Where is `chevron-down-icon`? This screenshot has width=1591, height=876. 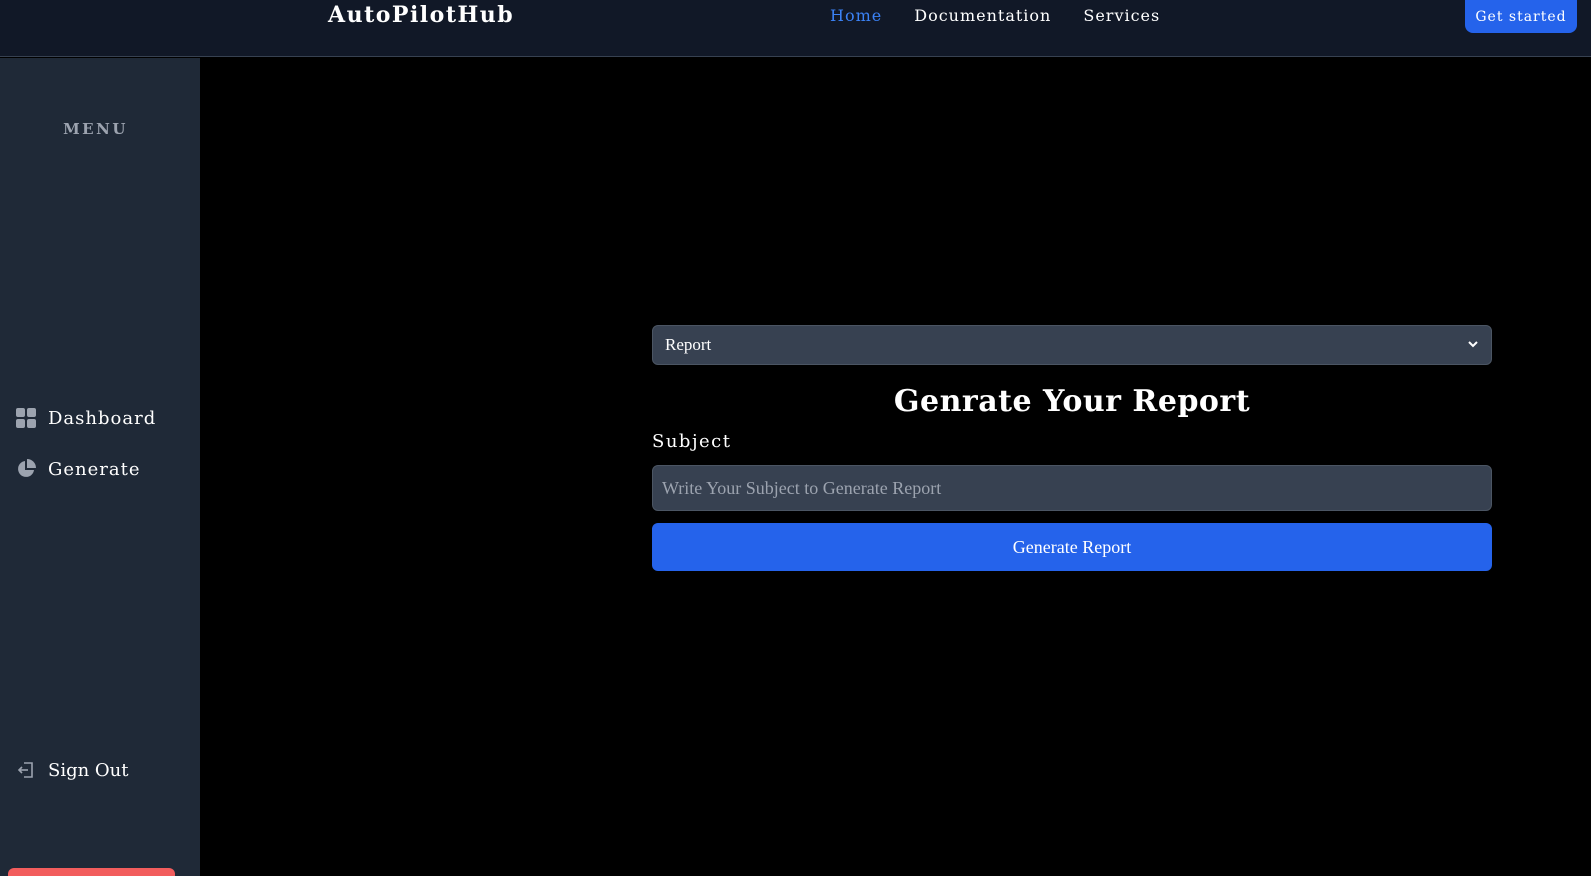 chevron-down-icon is located at coordinates (1473, 345).